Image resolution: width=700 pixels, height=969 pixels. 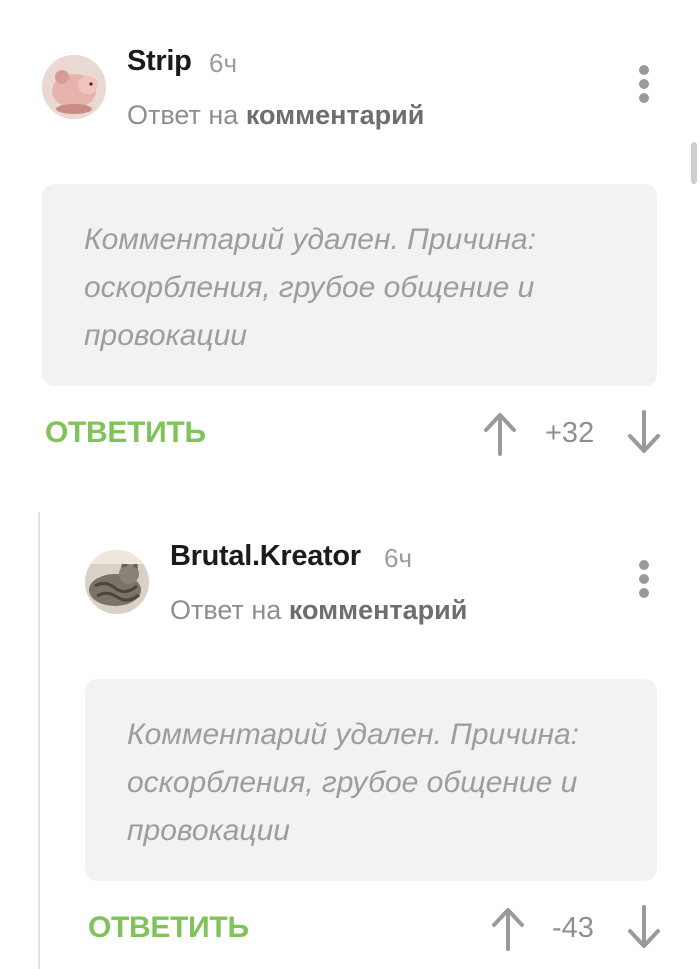 What do you see at coordinates (265, 556) in the screenshot?
I see `author-name: Brutal.Kreator` at bounding box center [265, 556].